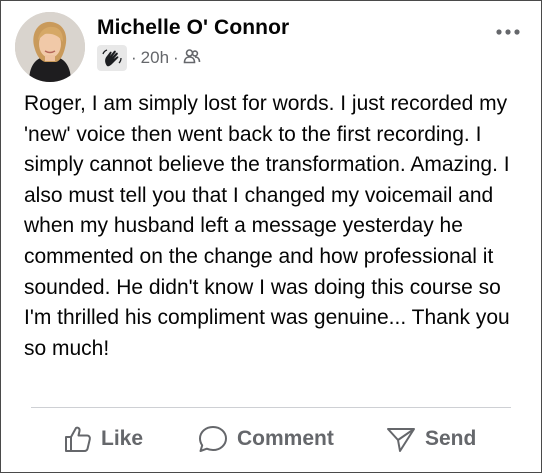 Image resolution: width=542 pixels, height=473 pixels. I want to click on post-meta: · 20h ·, so click(149, 58).